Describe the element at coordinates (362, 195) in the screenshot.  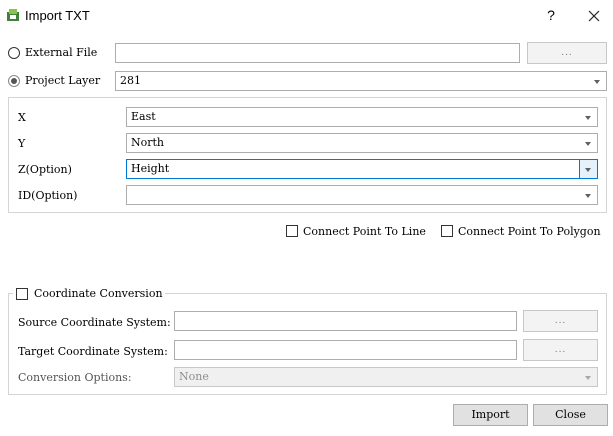
I see `id-select` at that location.